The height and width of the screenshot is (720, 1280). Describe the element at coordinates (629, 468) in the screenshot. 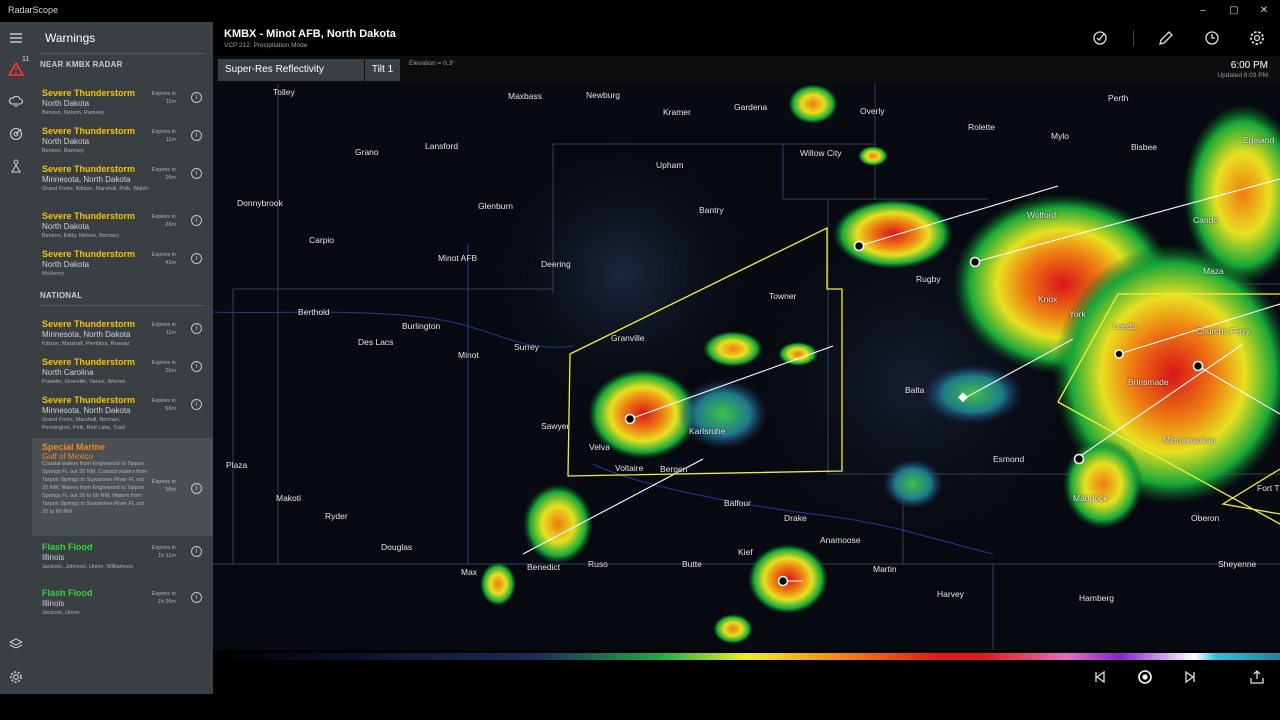

I see `city-label: Voltaire` at that location.